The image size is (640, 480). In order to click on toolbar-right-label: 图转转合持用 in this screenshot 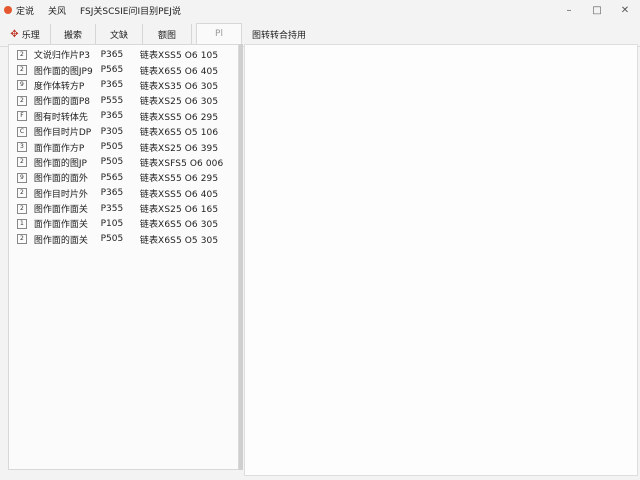, I will do `click(279, 35)`.